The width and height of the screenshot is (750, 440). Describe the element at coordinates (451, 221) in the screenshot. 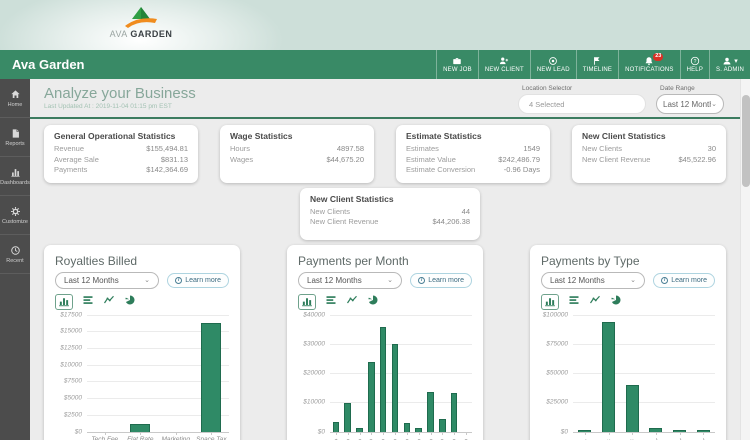

I see `stat-value: $44,206.38` at that location.